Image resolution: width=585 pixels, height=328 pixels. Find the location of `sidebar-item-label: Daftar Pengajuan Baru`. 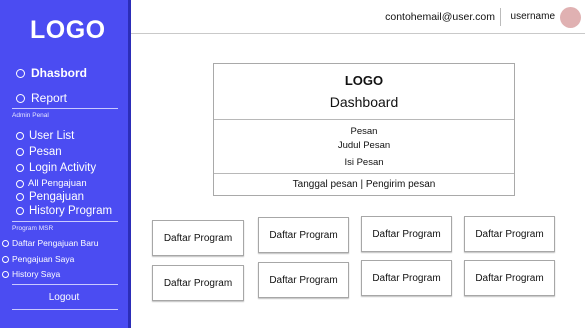

sidebar-item-label: Daftar Pengajuan Baru is located at coordinates (55, 243).